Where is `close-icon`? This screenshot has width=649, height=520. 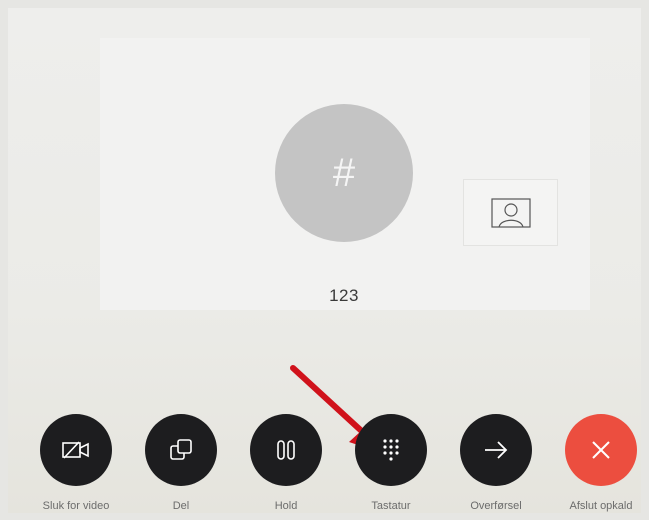
close-icon is located at coordinates (601, 450).